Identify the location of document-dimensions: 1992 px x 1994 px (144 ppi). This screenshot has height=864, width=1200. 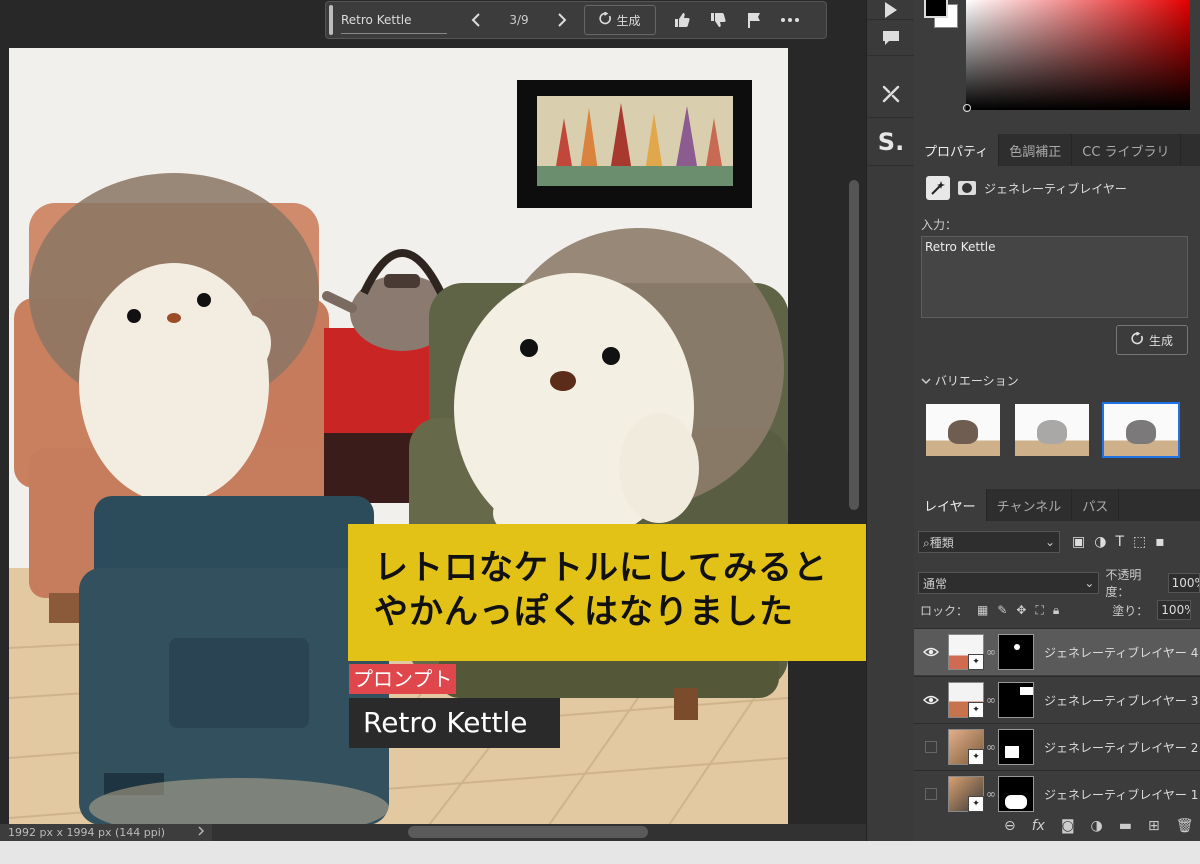
(106, 832).